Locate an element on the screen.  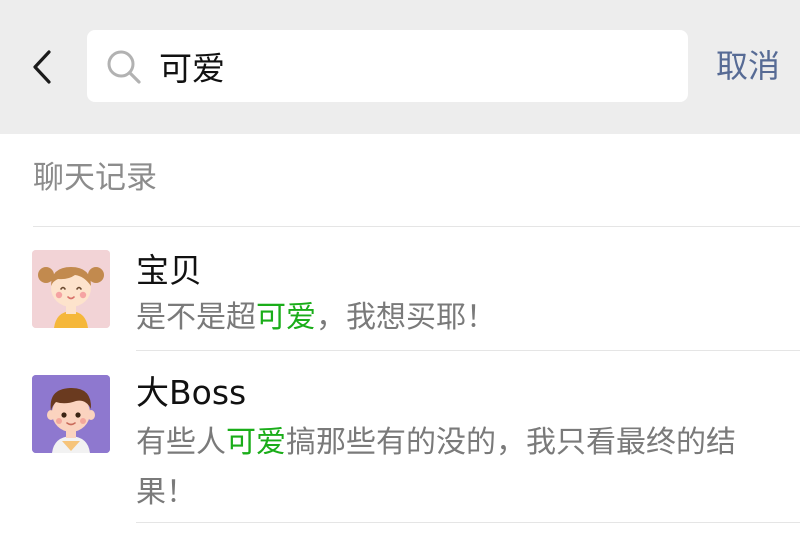
message-snippet: 有些人可爱搞那些有的没的，我只看最终的结果！ is located at coordinates (451, 468).